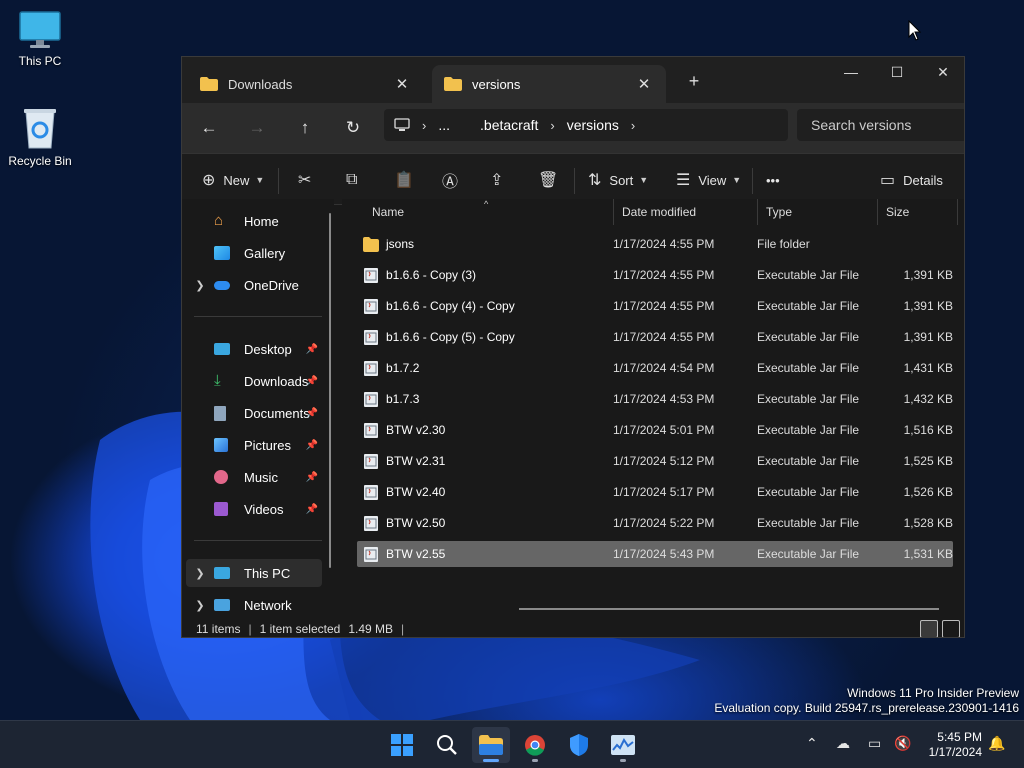  What do you see at coordinates (942, 72) in the screenshot?
I see `close-window-button: ✕` at bounding box center [942, 72].